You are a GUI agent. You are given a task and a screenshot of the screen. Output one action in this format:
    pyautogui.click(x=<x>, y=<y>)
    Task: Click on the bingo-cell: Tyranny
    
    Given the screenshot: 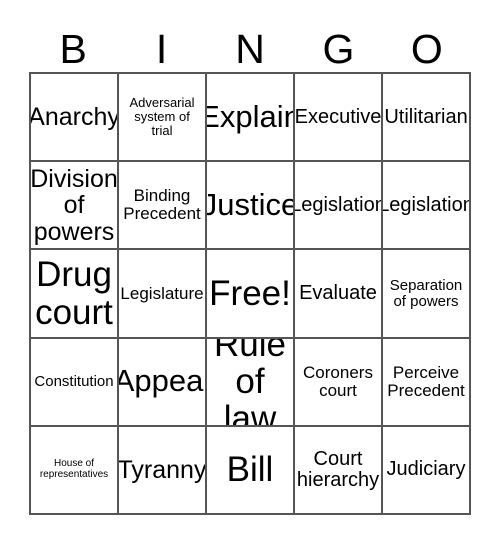 What is the action you would take?
    pyautogui.click(x=163, y=471)
    